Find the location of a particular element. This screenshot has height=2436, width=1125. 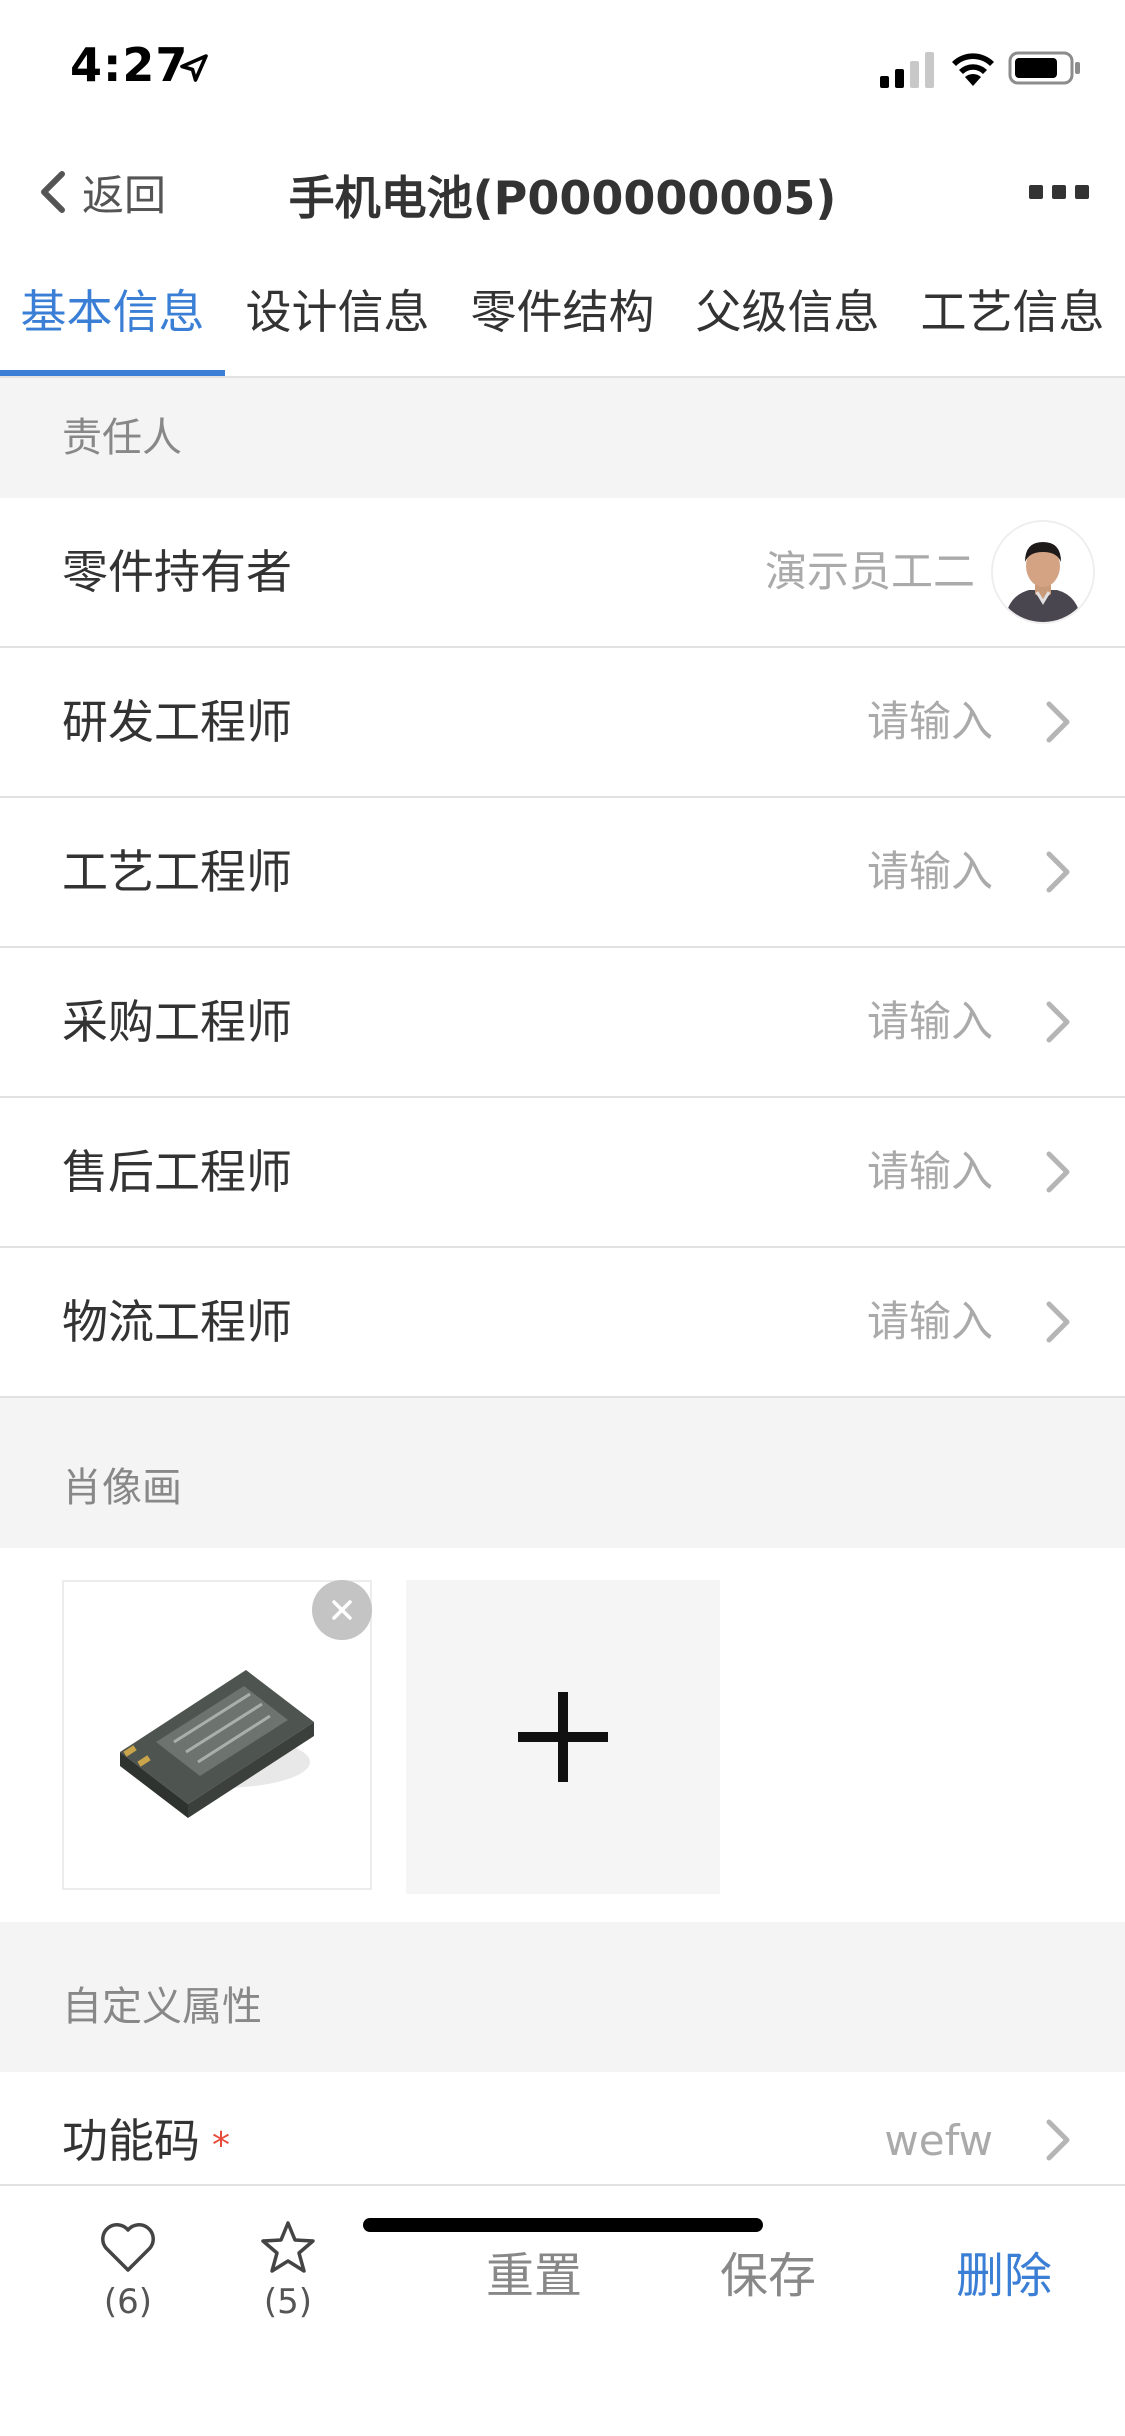

cellular-signal-icon is located at coordinates (907, 70).